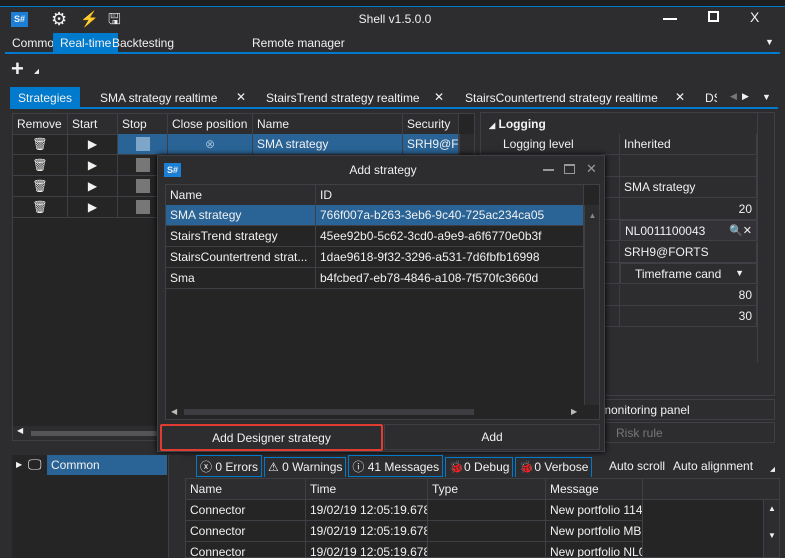  Describe the element at coordinates (367, 489) in the screenshot. I see `col-time: Time` at that location.